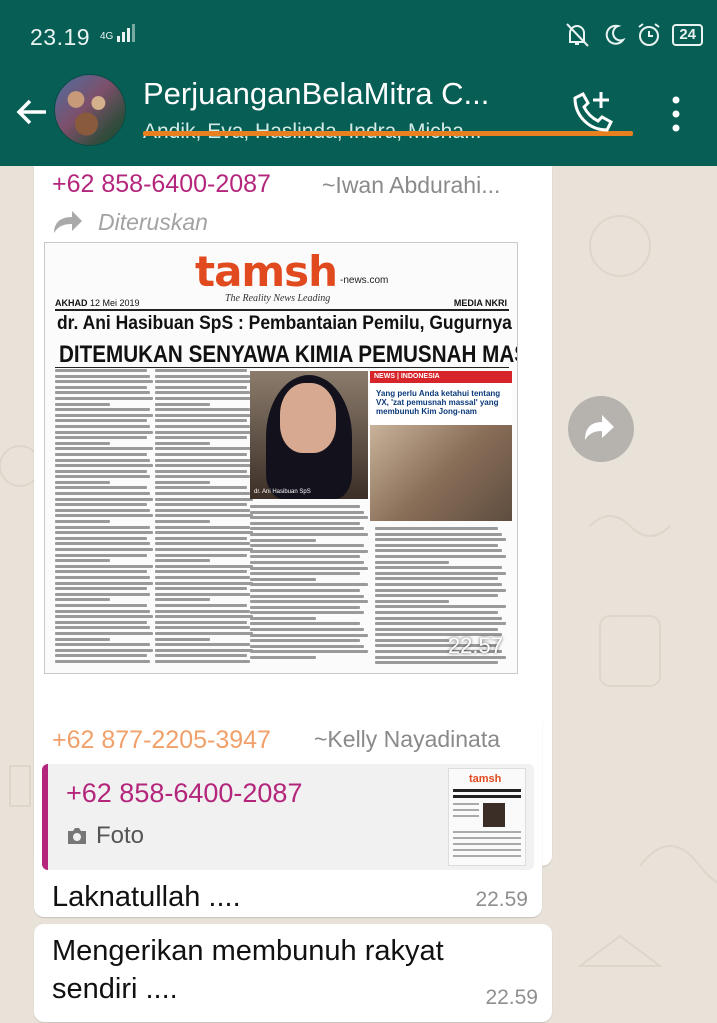  I want to click on group-avatar, so click(90, 110).